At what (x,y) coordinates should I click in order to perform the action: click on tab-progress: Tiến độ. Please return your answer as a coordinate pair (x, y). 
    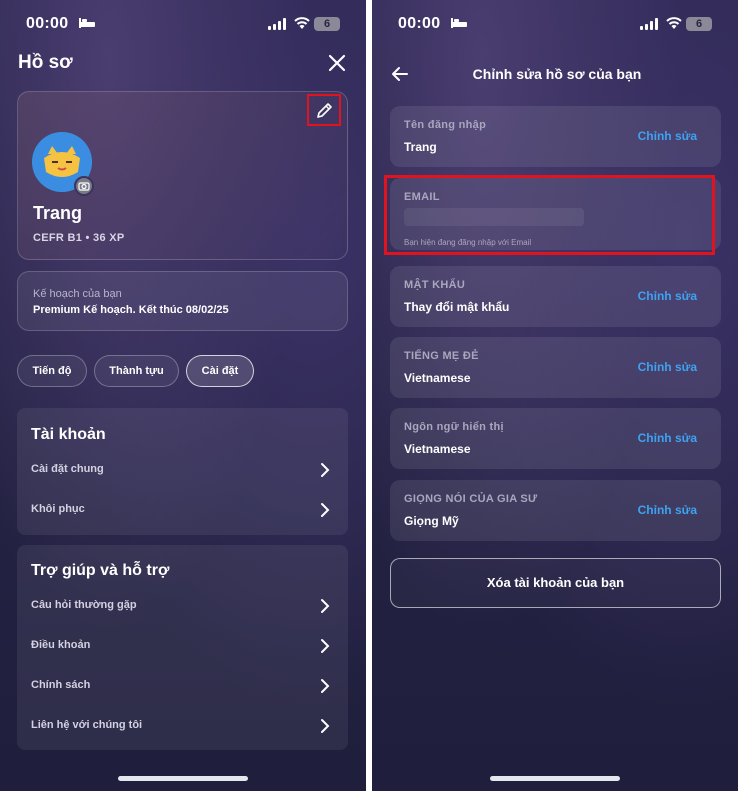
    Looking at the image, I should click on (52, 371).